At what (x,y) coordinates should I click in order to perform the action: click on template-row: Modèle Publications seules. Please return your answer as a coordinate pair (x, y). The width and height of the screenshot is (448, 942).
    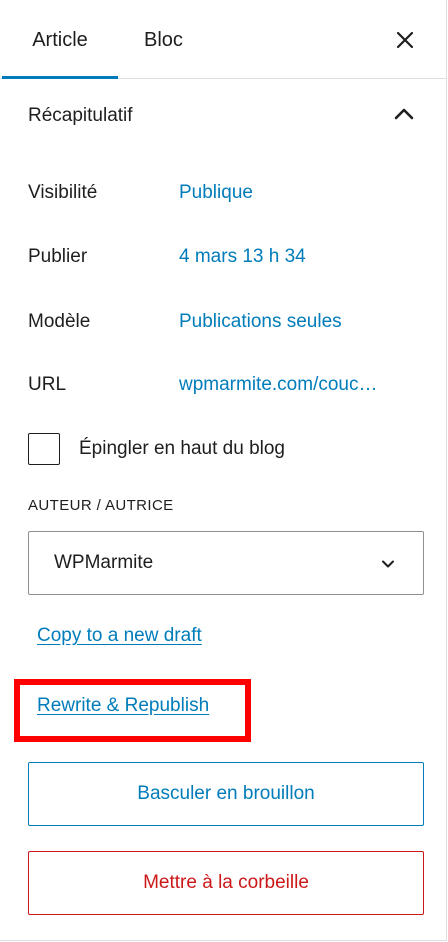
    Looking at the image, I should click on (223, 325).